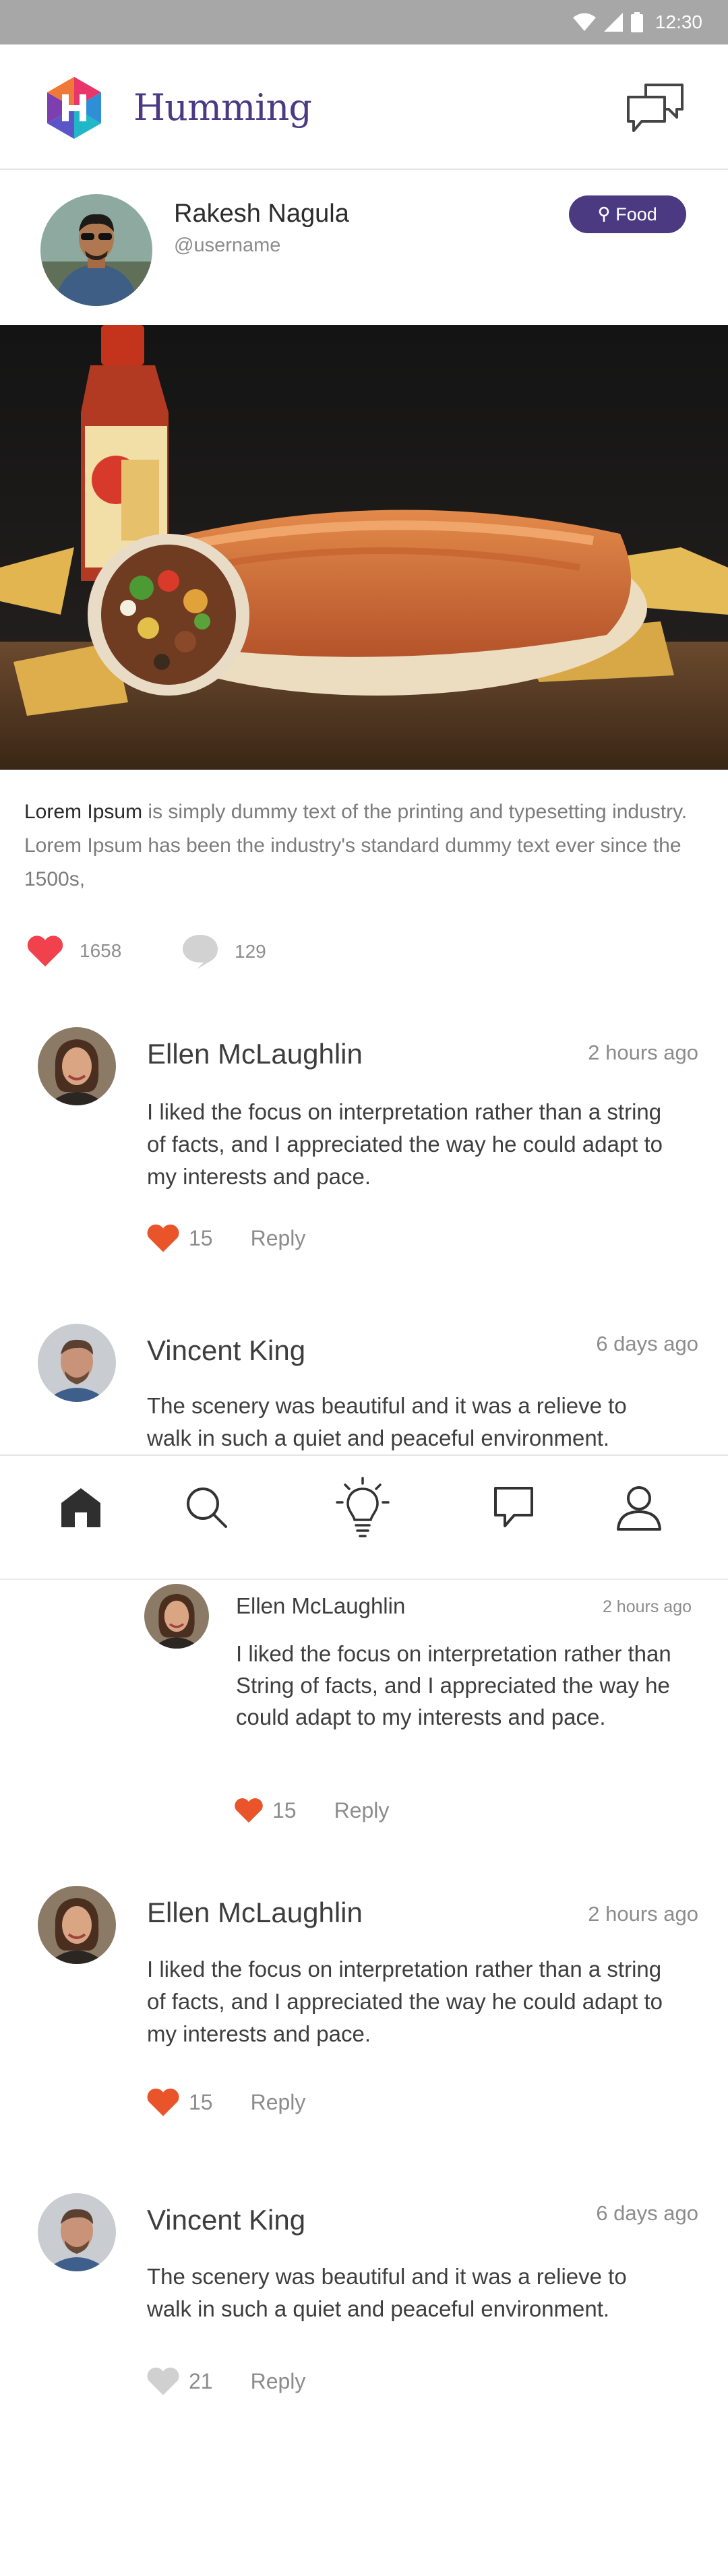 The height and width of the screenshot is (2576, 728). Describe the element at coordinates (96, 250) in the screenshot. I see `author-avatar` at that location.